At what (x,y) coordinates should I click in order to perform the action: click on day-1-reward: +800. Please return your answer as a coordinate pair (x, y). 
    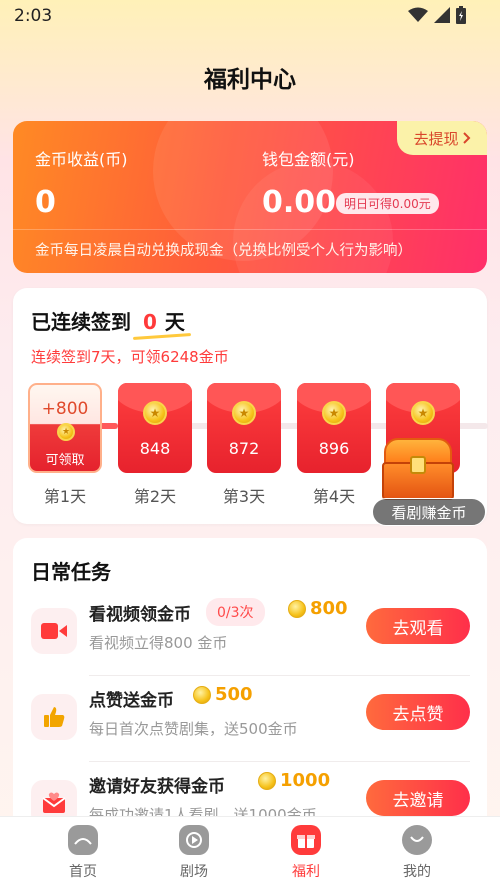
    Looking at the image, I should click on (65, 409).